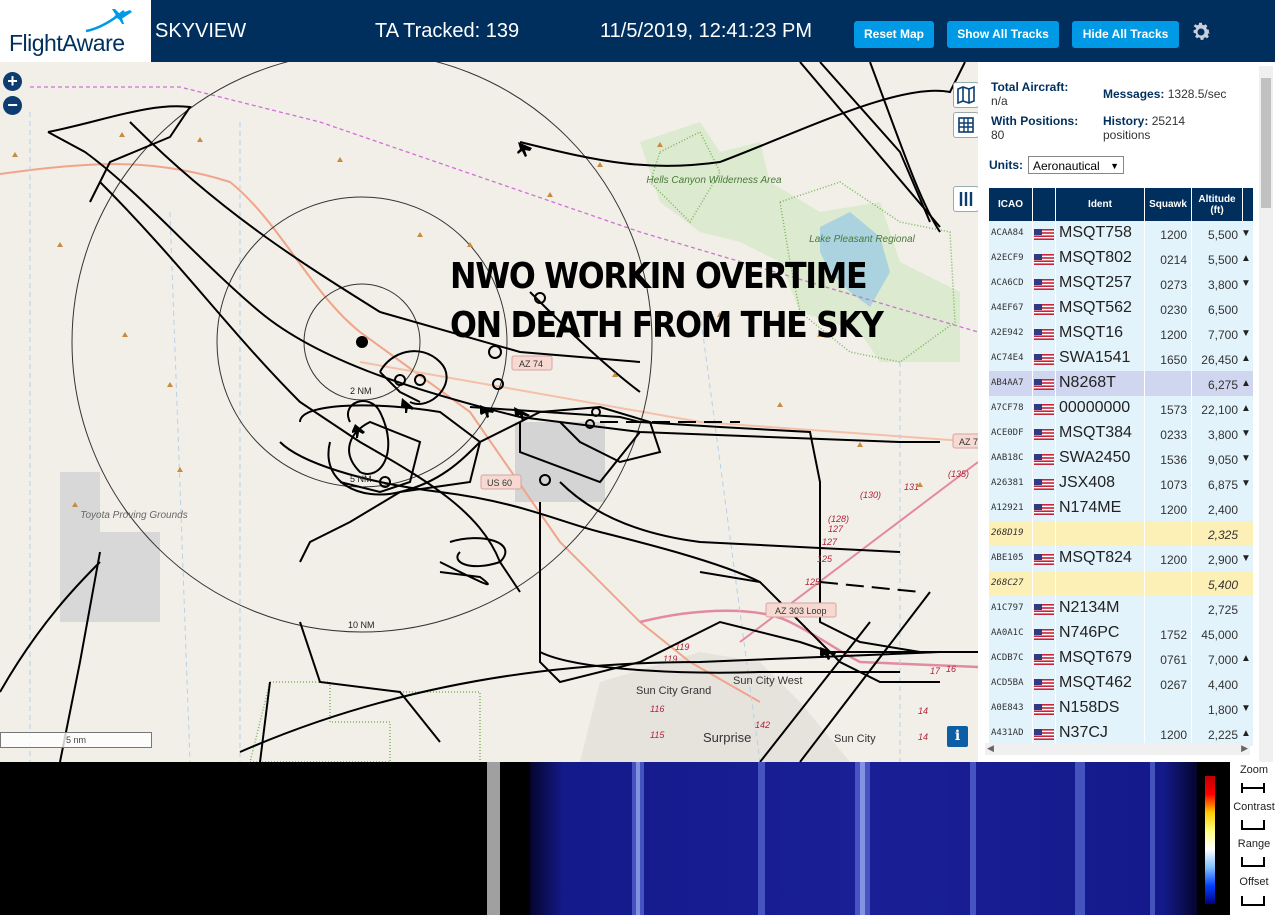  What do you see at coordinates (1244, 748) in the screenshot?
I see `scroll-right-icon: ▶` at bounding box center [1244, 748].